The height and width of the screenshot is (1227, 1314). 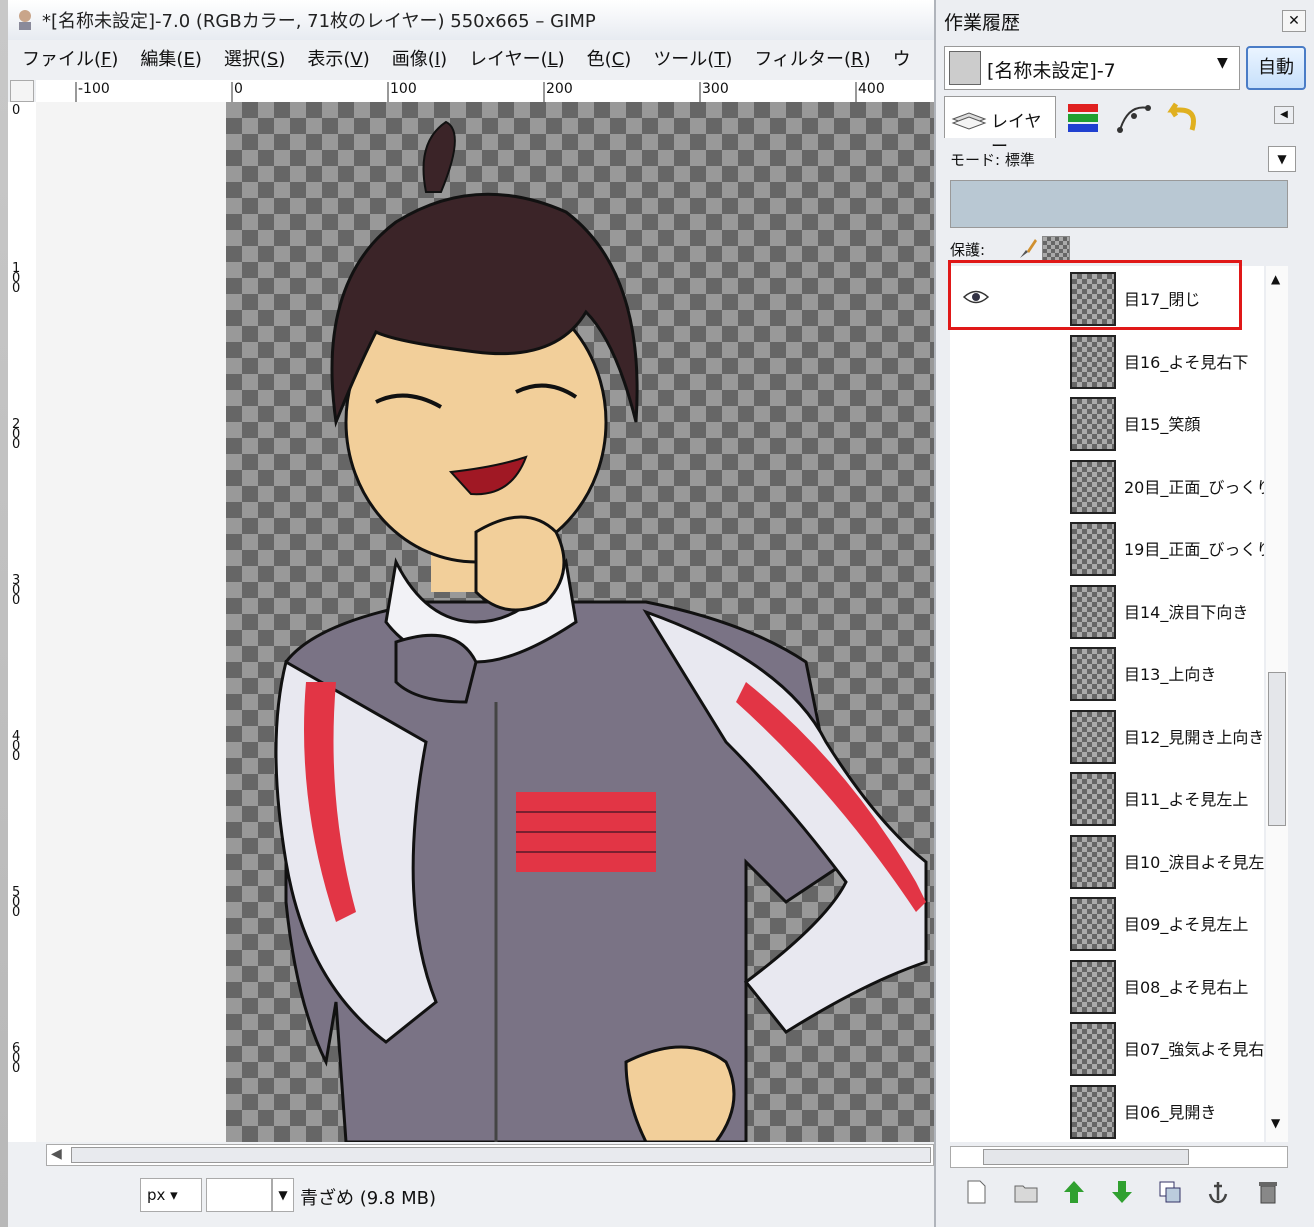 What do you see at coordinates (1122, 1192) in the screenshot?
I see `lower-layer-icon` at bounding box center [1122, 1192].